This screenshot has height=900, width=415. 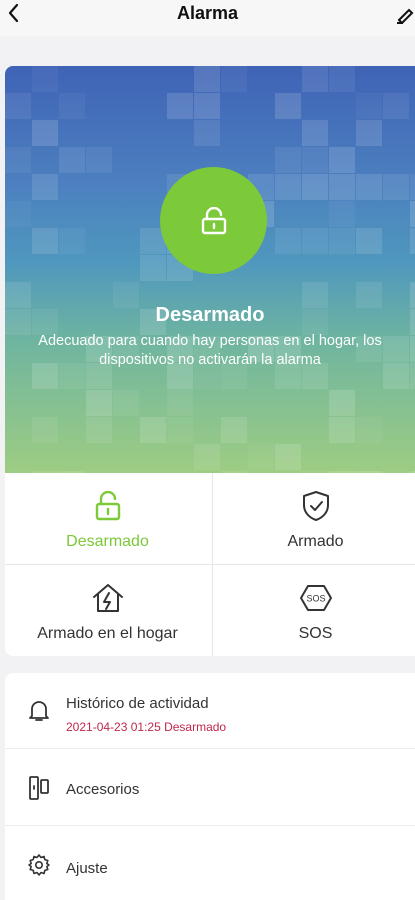 I want to click on mode-sos-button: SOS SOS, so click(x=314, y=610).